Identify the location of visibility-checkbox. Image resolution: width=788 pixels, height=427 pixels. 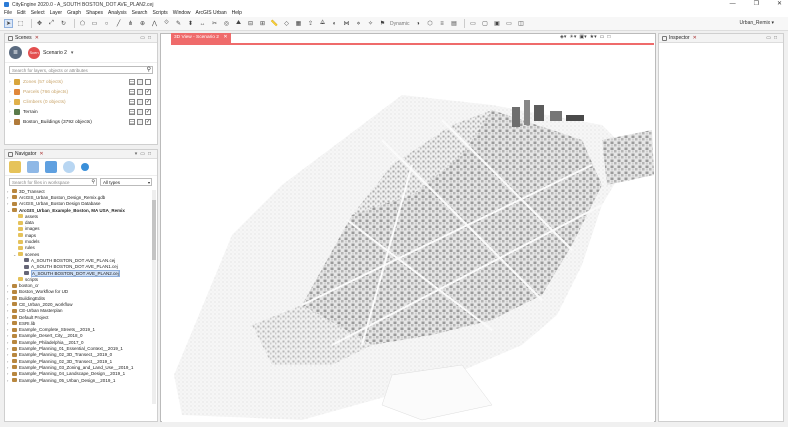
(148, 82).